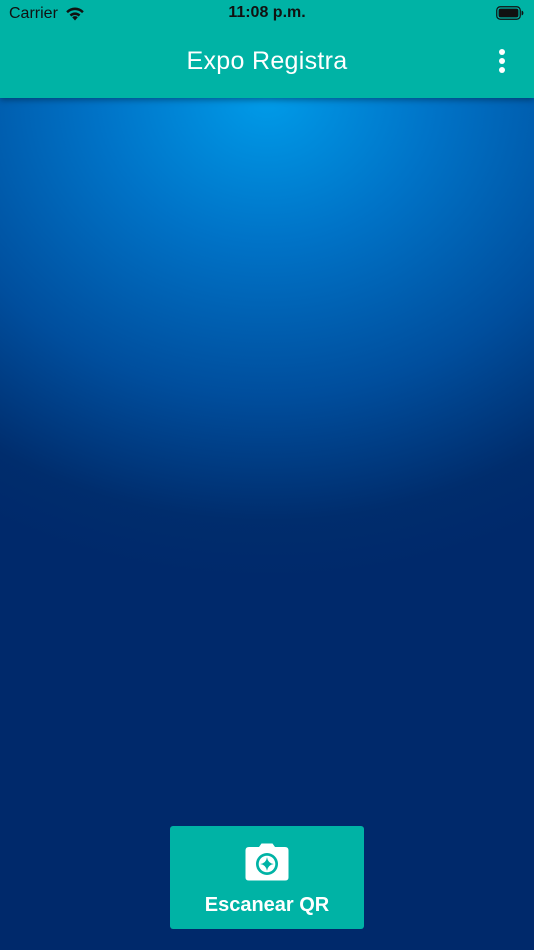 The width and height of the screenshot is (534, 950). Describe the element at coordinates (267, 61) in the screenshot. I see `page-title: Expo Registra` at that location.